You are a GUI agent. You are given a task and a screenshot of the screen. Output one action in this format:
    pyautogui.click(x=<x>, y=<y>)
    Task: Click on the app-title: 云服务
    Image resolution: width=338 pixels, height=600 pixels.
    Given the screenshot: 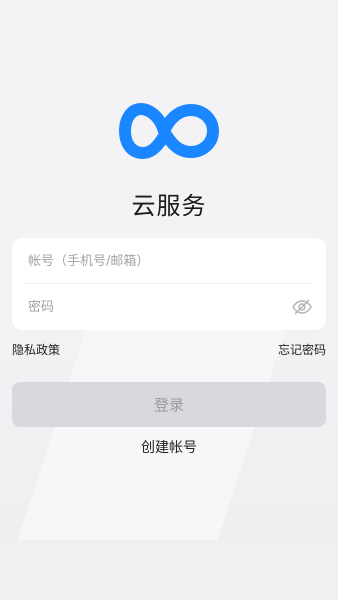 What is the action you would take?
    pyautogui.click(x=169, y=206)
    